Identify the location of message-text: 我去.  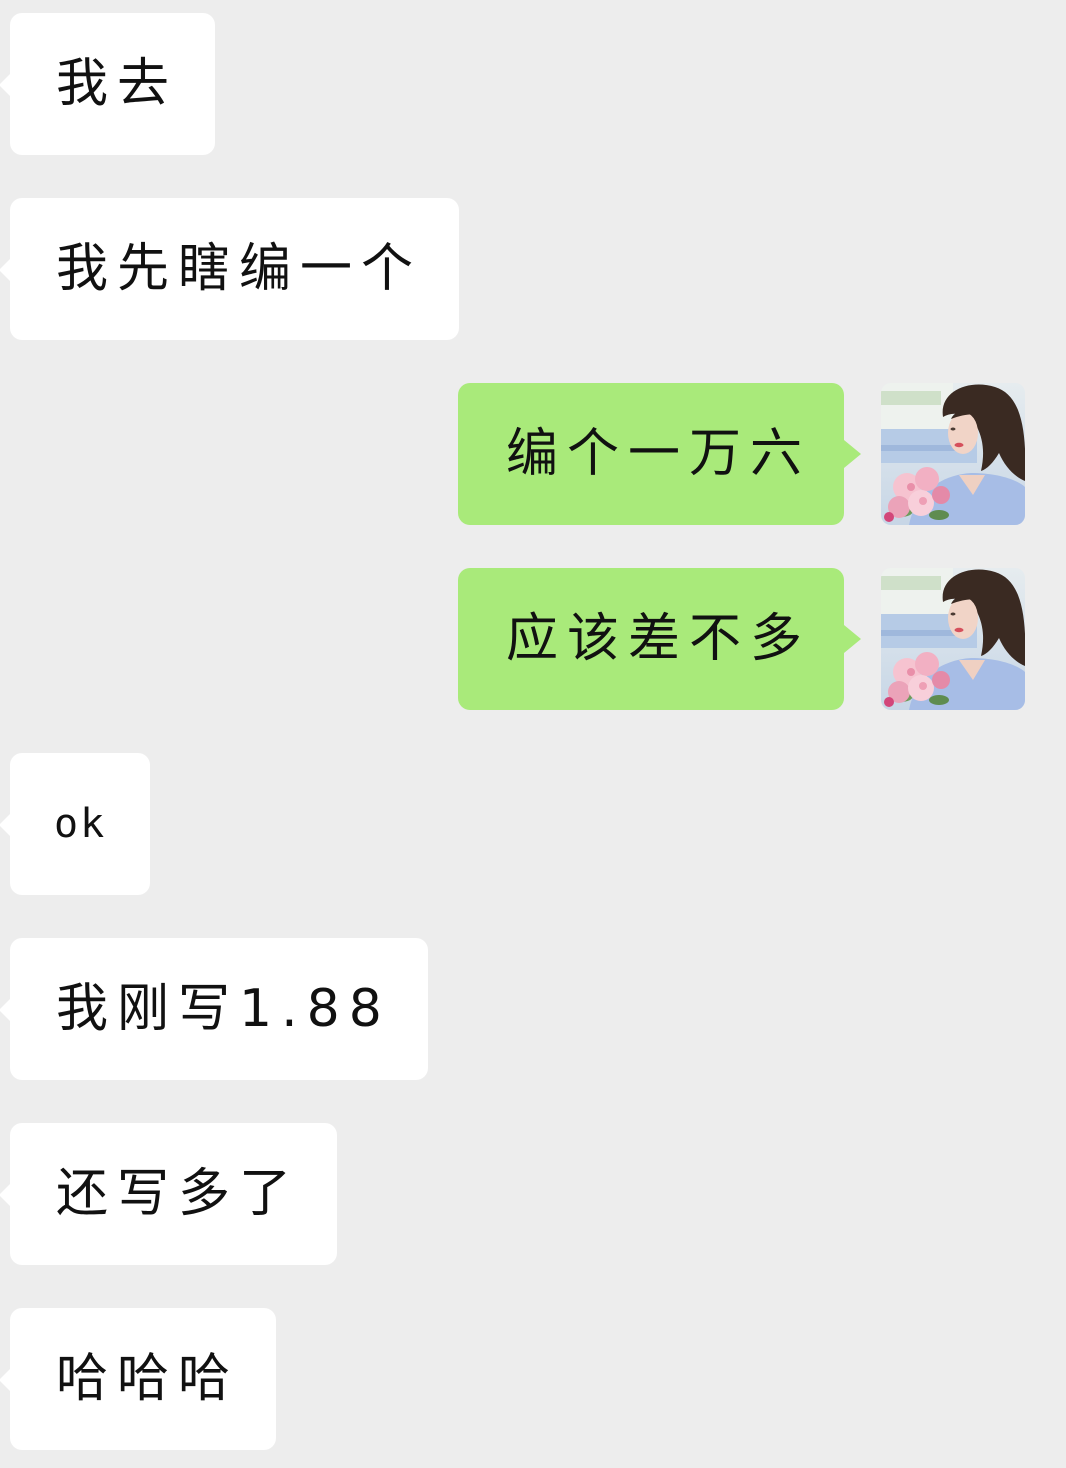
(117, 84).